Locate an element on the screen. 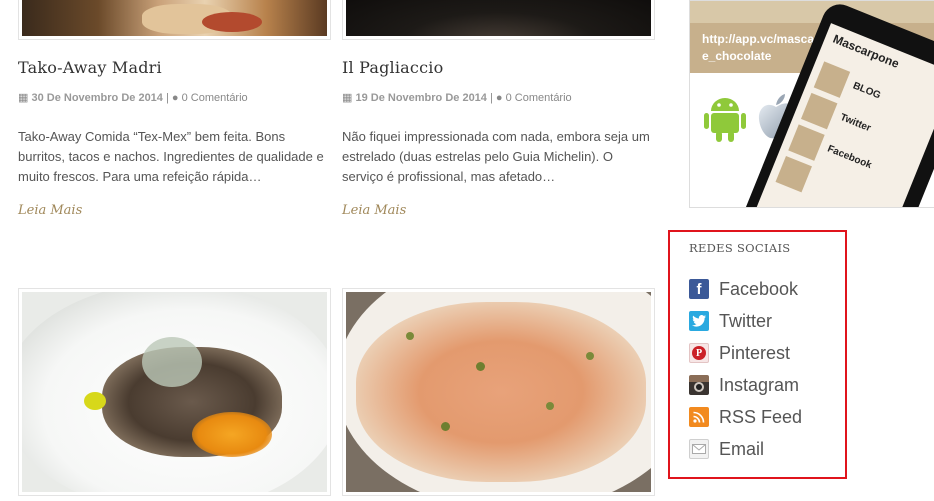 Image resolution: width=934 pixels, height=501 pixels. post-date: 30 De Novembro De 2014 is located at coordinates (97, 98).